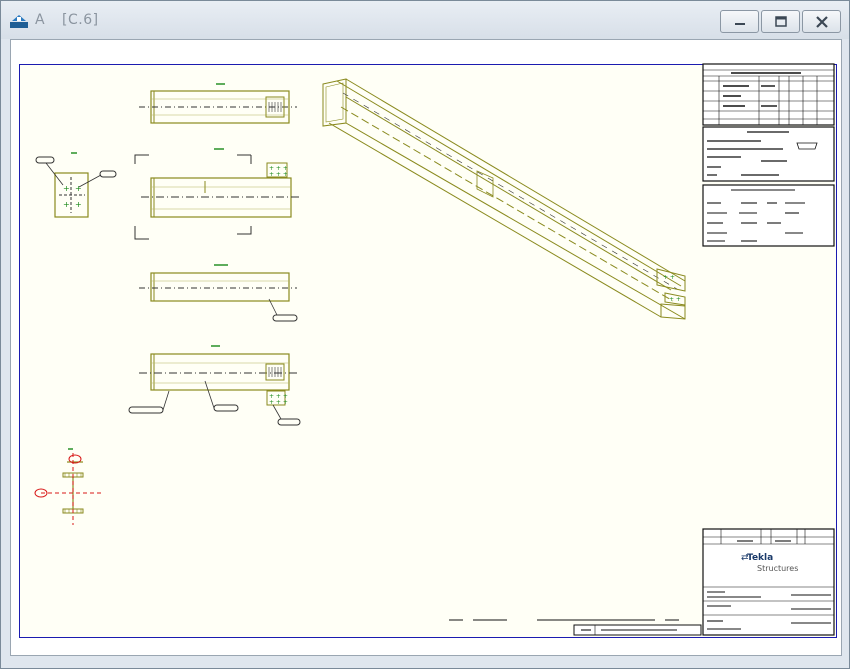  Describe the element at coordinates (768, 154) in the screenshot. I see `table-notes` at that location.